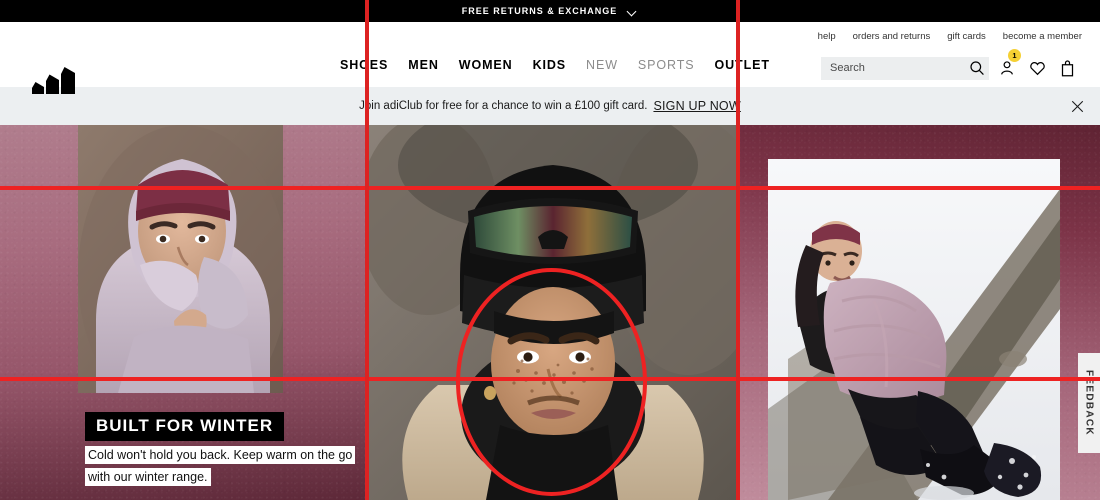 This screenshot has width=1100, height=500. I want to click on nav-item-kids: KIDS, so click(549, 65).